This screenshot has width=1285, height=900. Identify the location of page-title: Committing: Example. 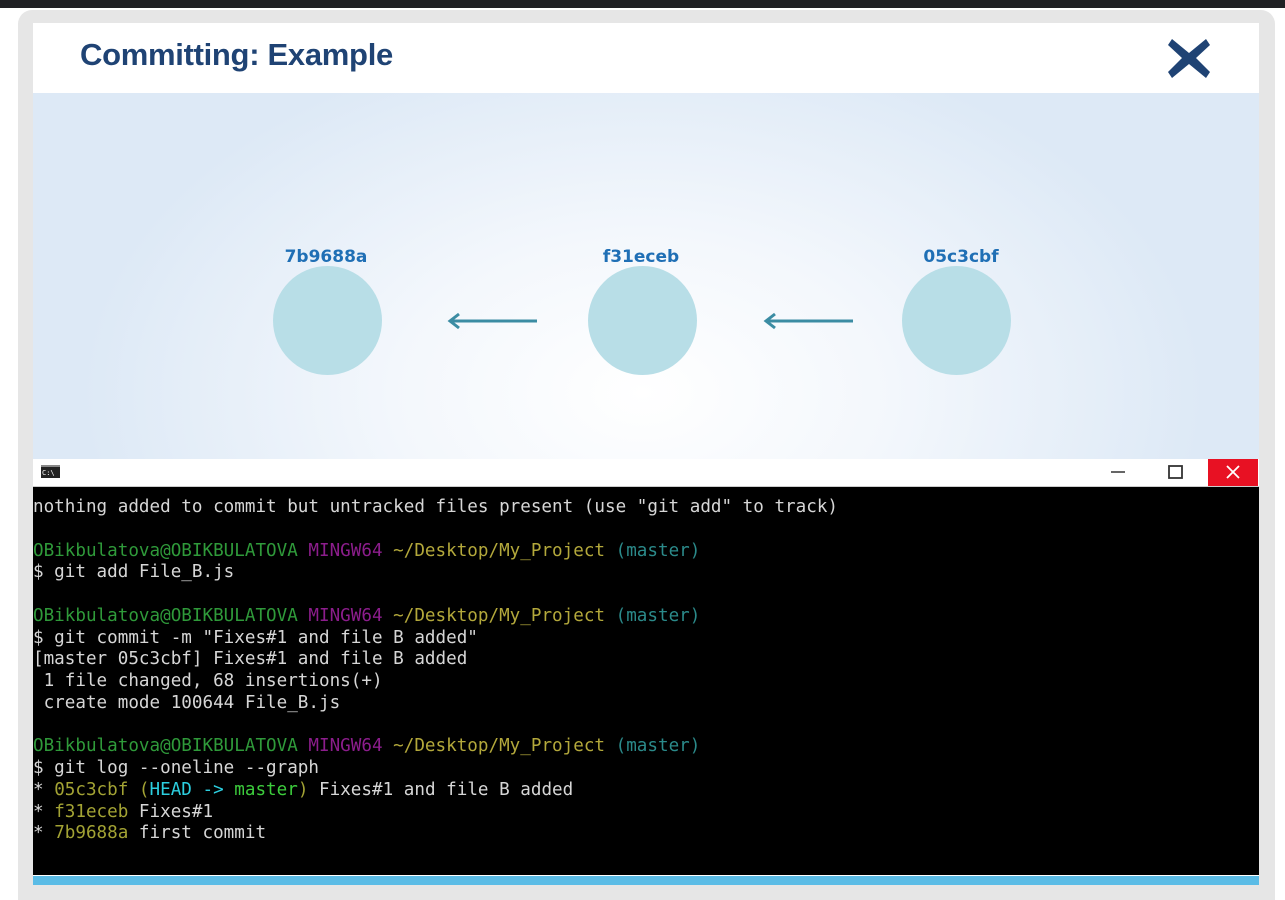
(236, 54).